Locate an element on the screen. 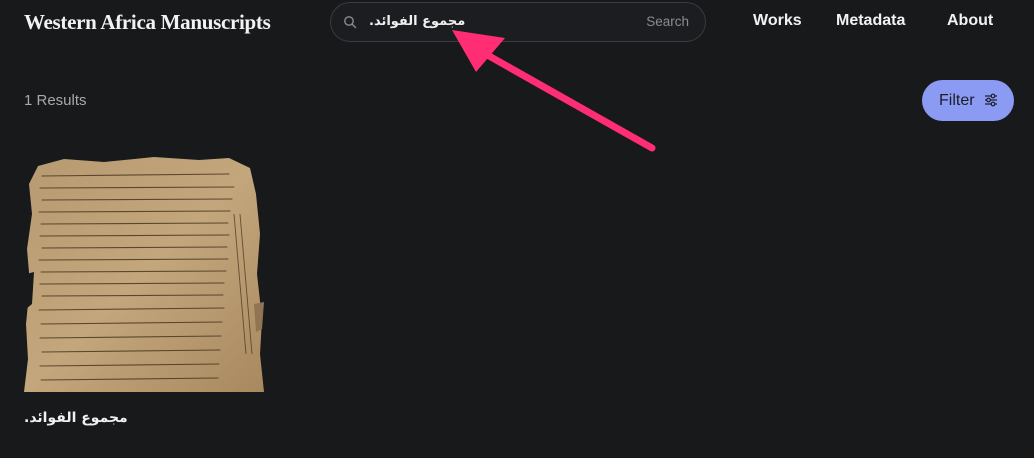 This screenshot has height=458, width=1034. search-icon is located at coordinates (350, 22).